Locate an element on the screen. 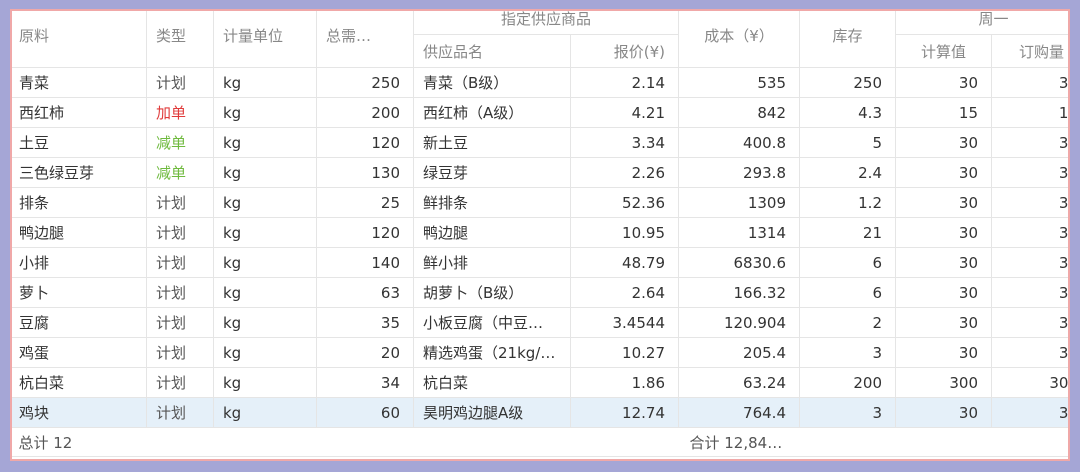 Image resolution: width=1080 pixels, height=472 pixels. table-row: 三色绿豆芽减单kg130绿豆芽2.26293.82.43030 is located at coordinates (540, 172).